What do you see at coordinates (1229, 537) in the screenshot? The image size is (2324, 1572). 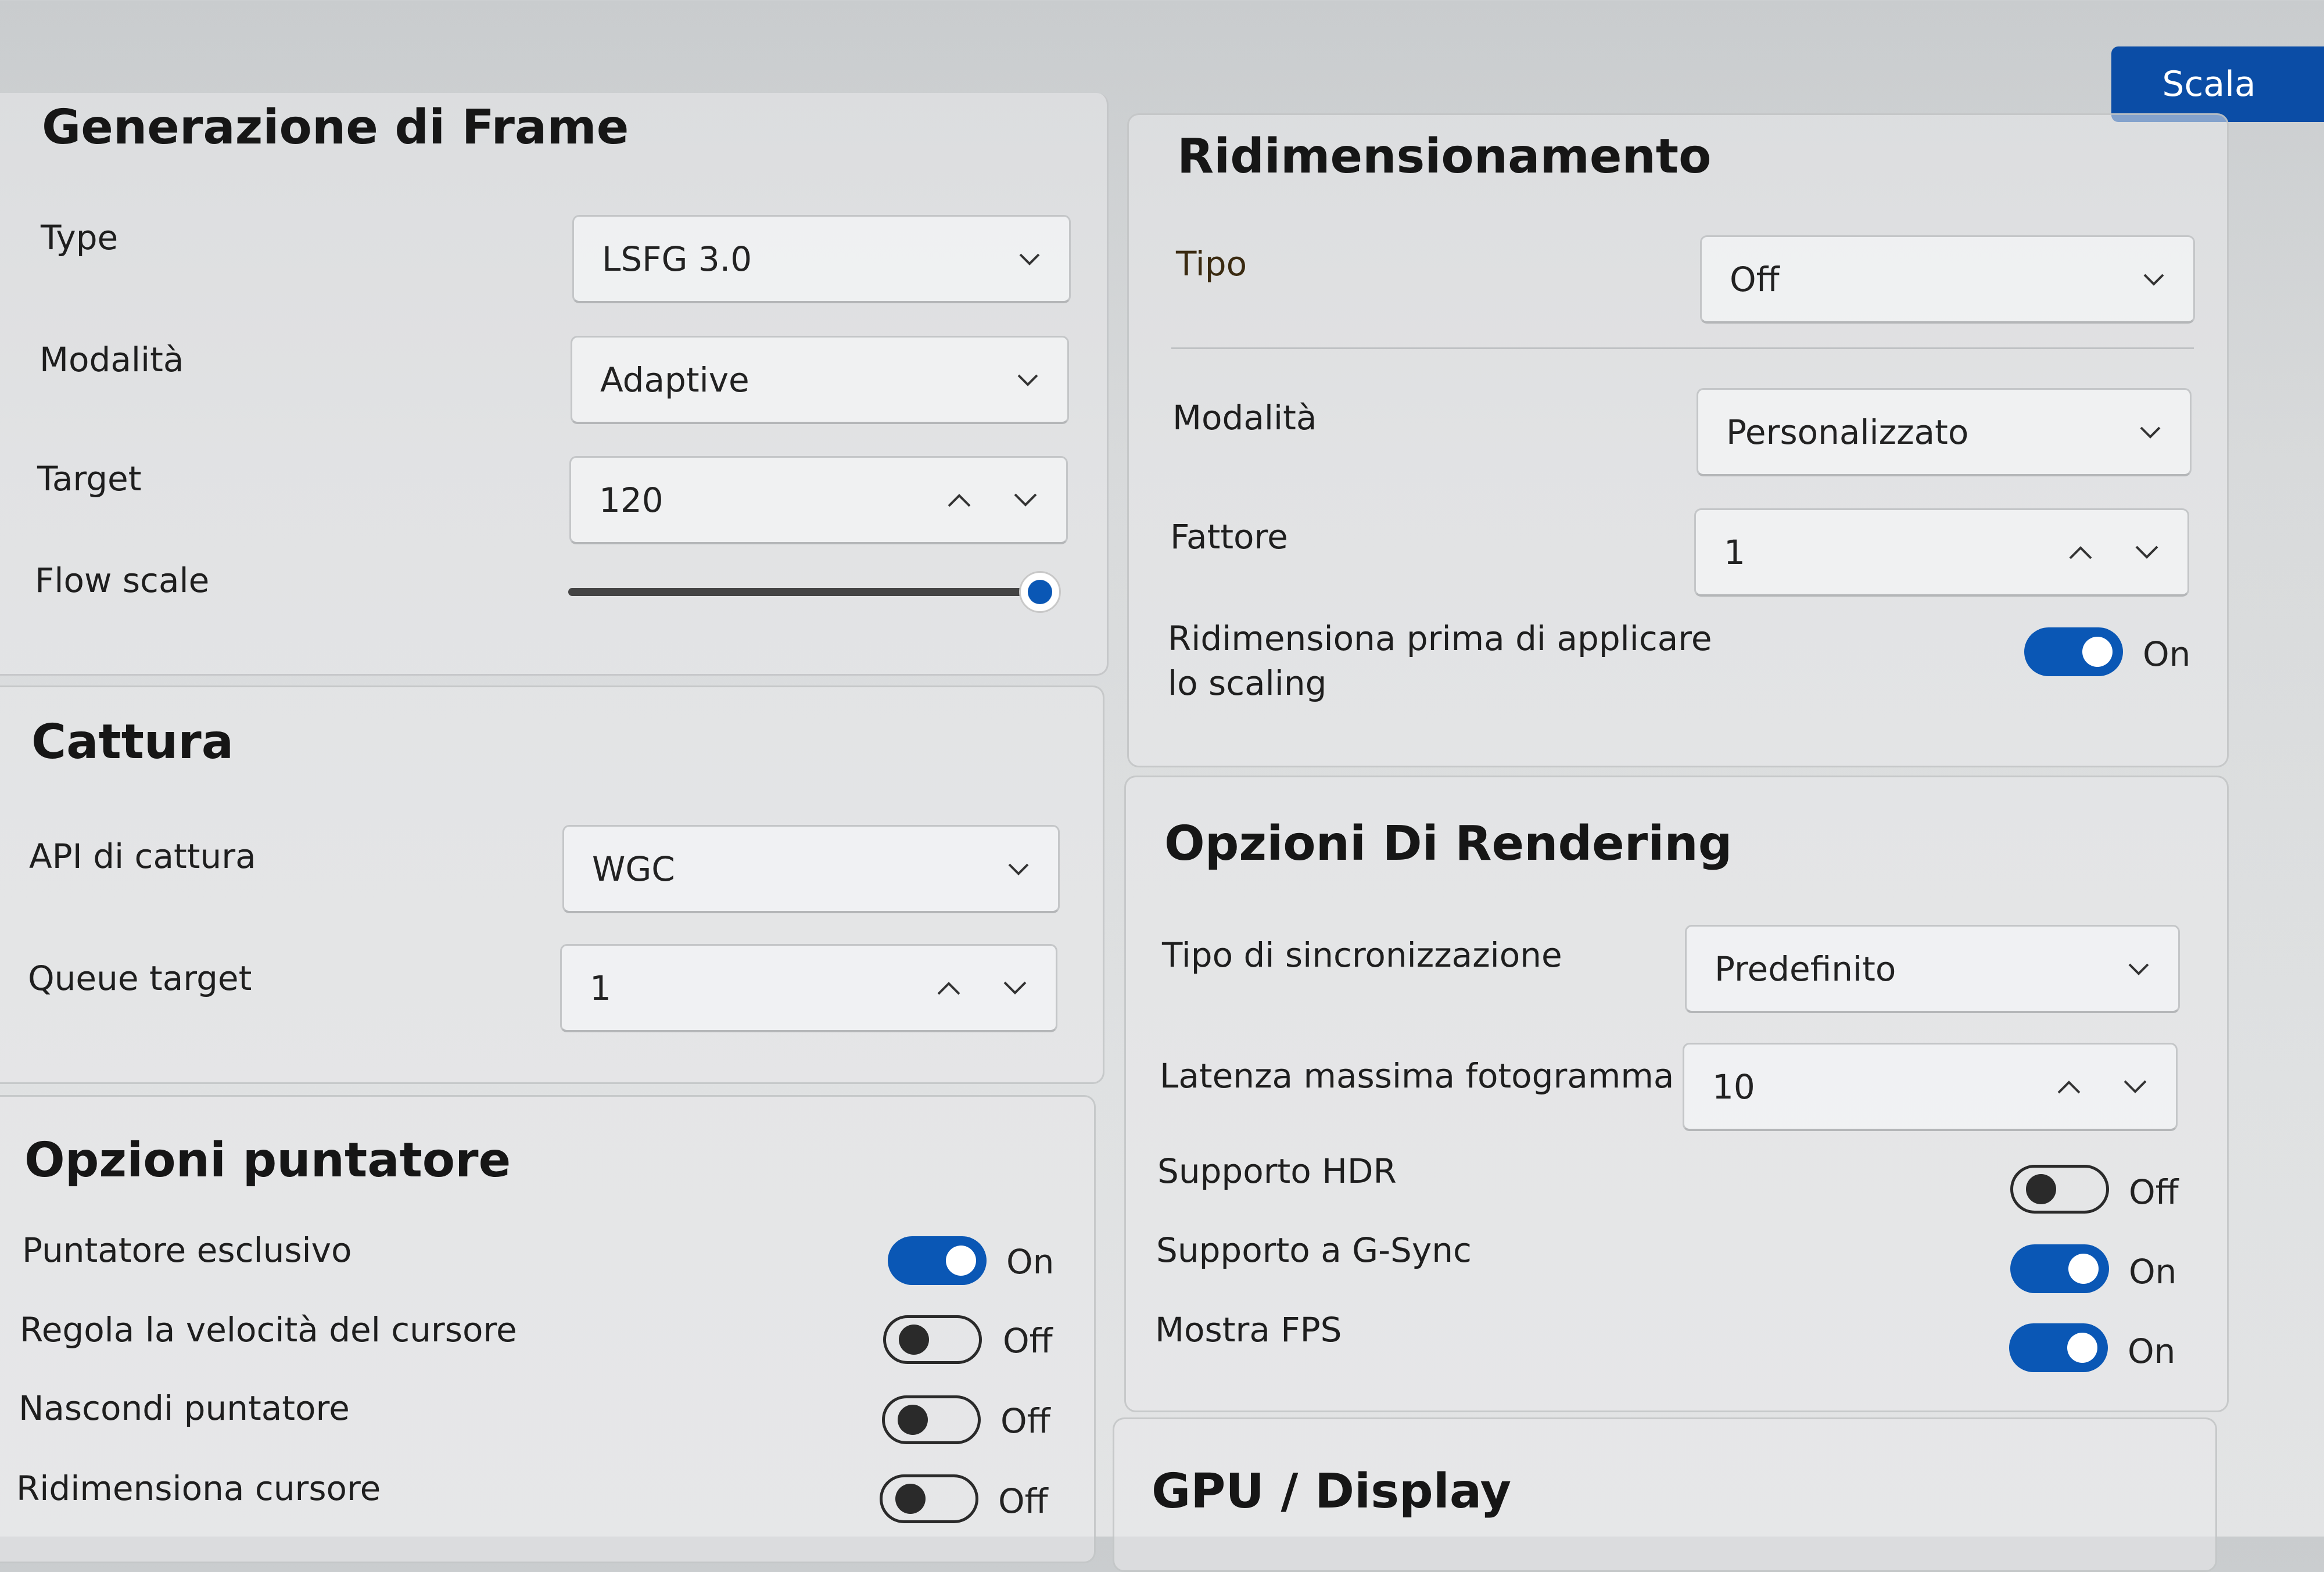 I see `factor-label: Fattore` at bounding box center [1229, 537].